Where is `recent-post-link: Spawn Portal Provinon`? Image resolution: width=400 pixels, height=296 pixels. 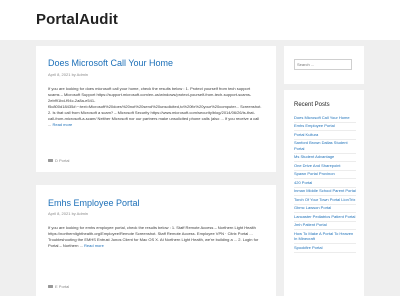
recent-post-link: Spawn Portal Provinon is located at coordinates (325, 175).